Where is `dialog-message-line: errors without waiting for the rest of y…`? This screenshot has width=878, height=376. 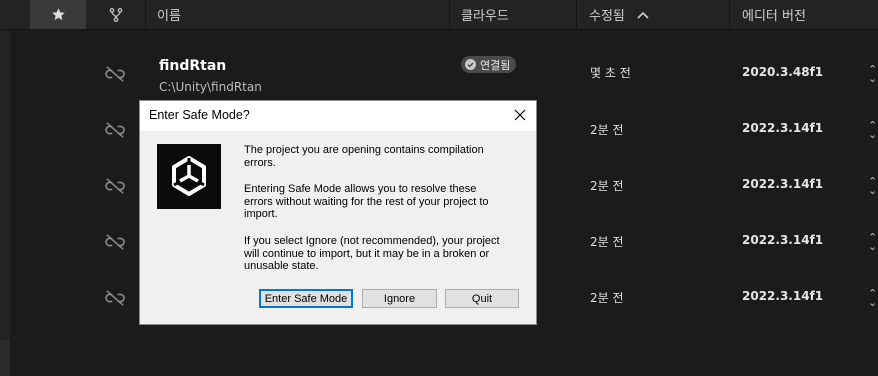 dialog-message-line: errors without waiting for the rest of y… is located at coordinates (366, 201).